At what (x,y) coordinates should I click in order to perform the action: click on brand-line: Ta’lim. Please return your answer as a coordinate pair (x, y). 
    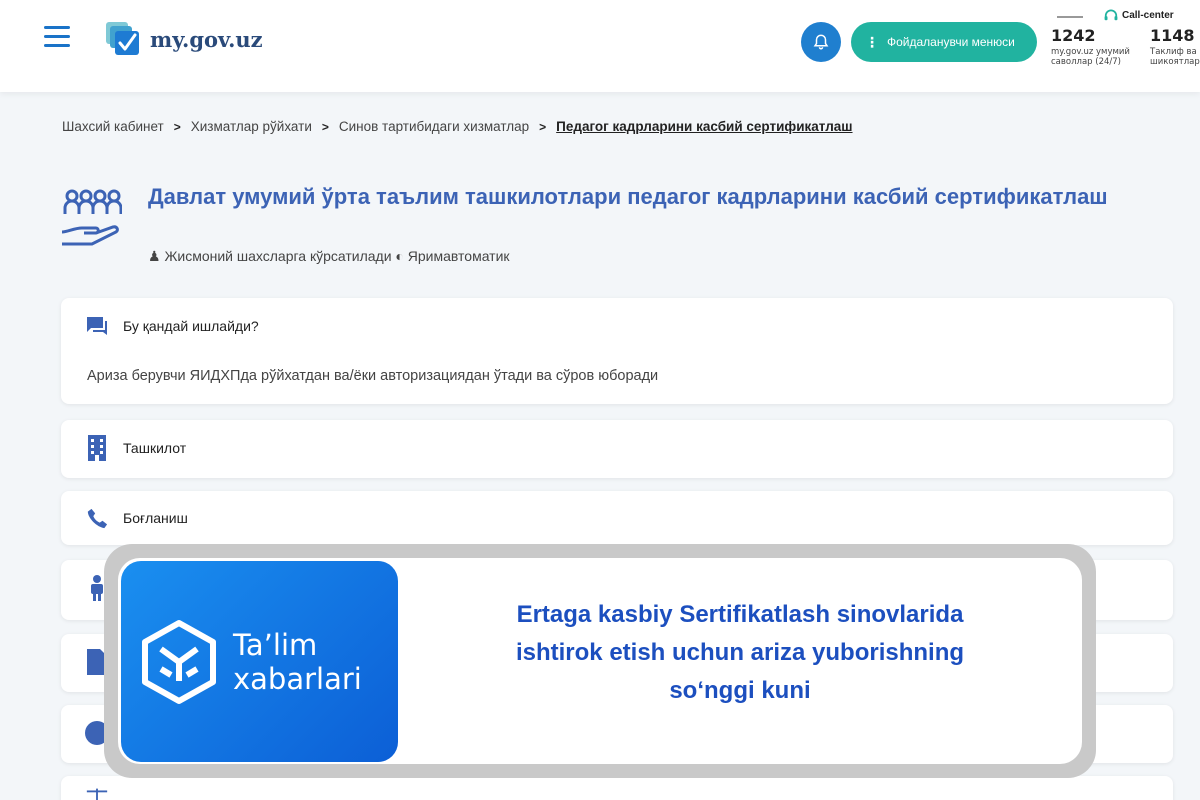
    Looking at the image, I should click on (275, 645).